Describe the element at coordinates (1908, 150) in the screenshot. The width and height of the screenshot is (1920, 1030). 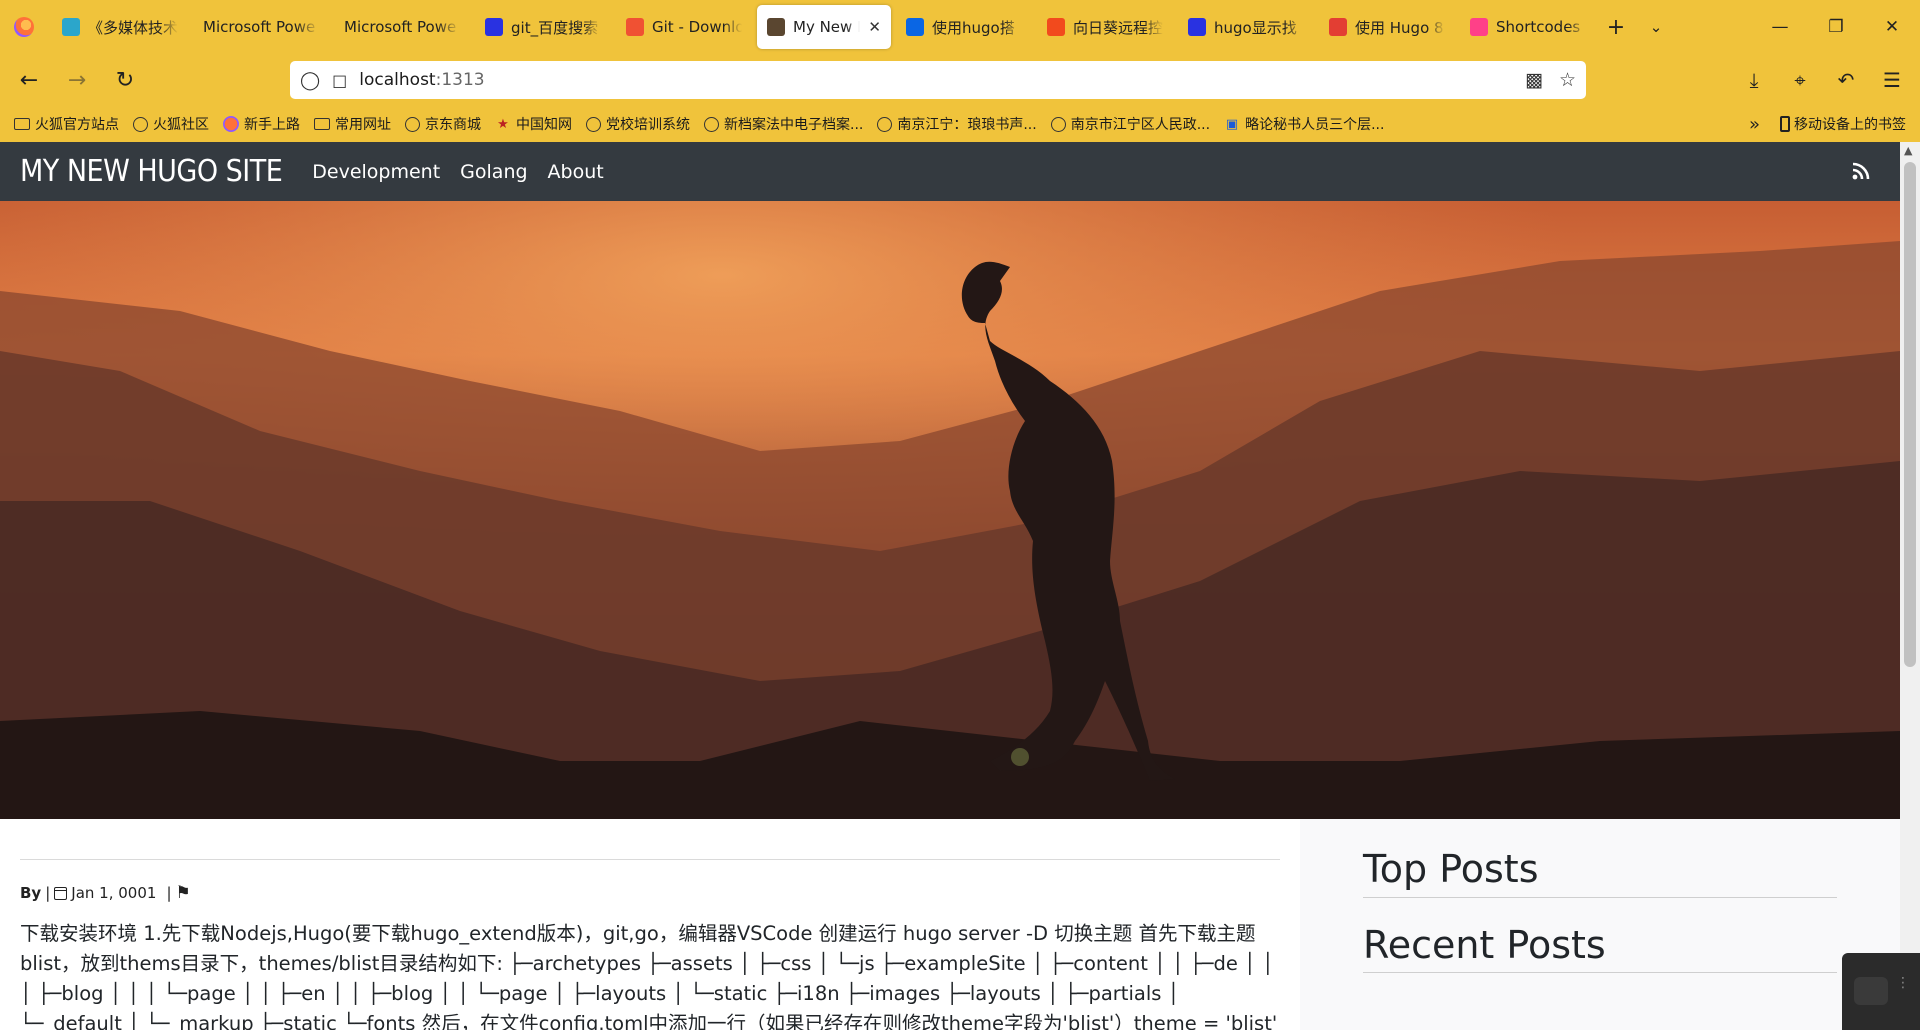
I see `scroll-up-icon: ▲` at that location.